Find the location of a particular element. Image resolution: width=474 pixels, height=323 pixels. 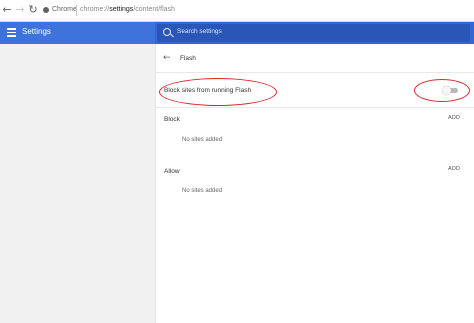

back-button: ← is located at coordinates (7, 10).